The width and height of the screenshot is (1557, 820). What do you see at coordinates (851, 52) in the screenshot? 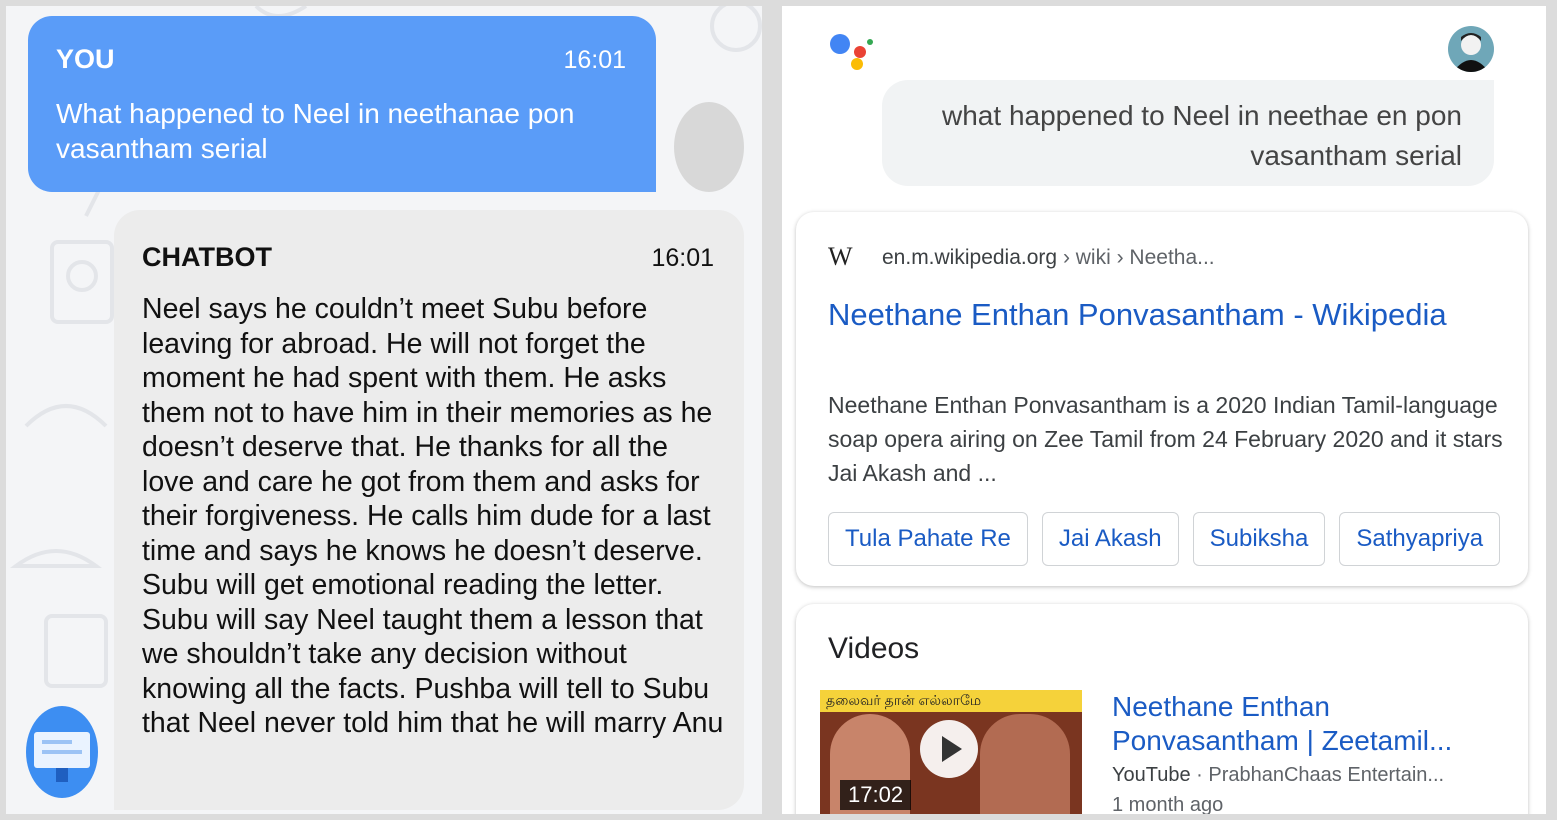
I see `google-assistant-logo-icon` at bounding box center [851, 52].